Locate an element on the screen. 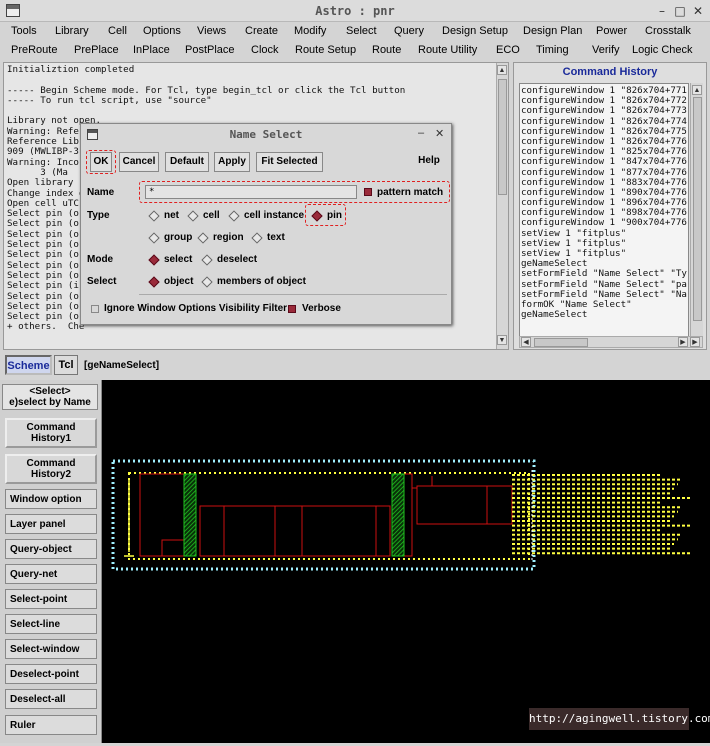 This screenshot has height=746, width=710. close-icon: ✕ is located at coordinates (698, 11).